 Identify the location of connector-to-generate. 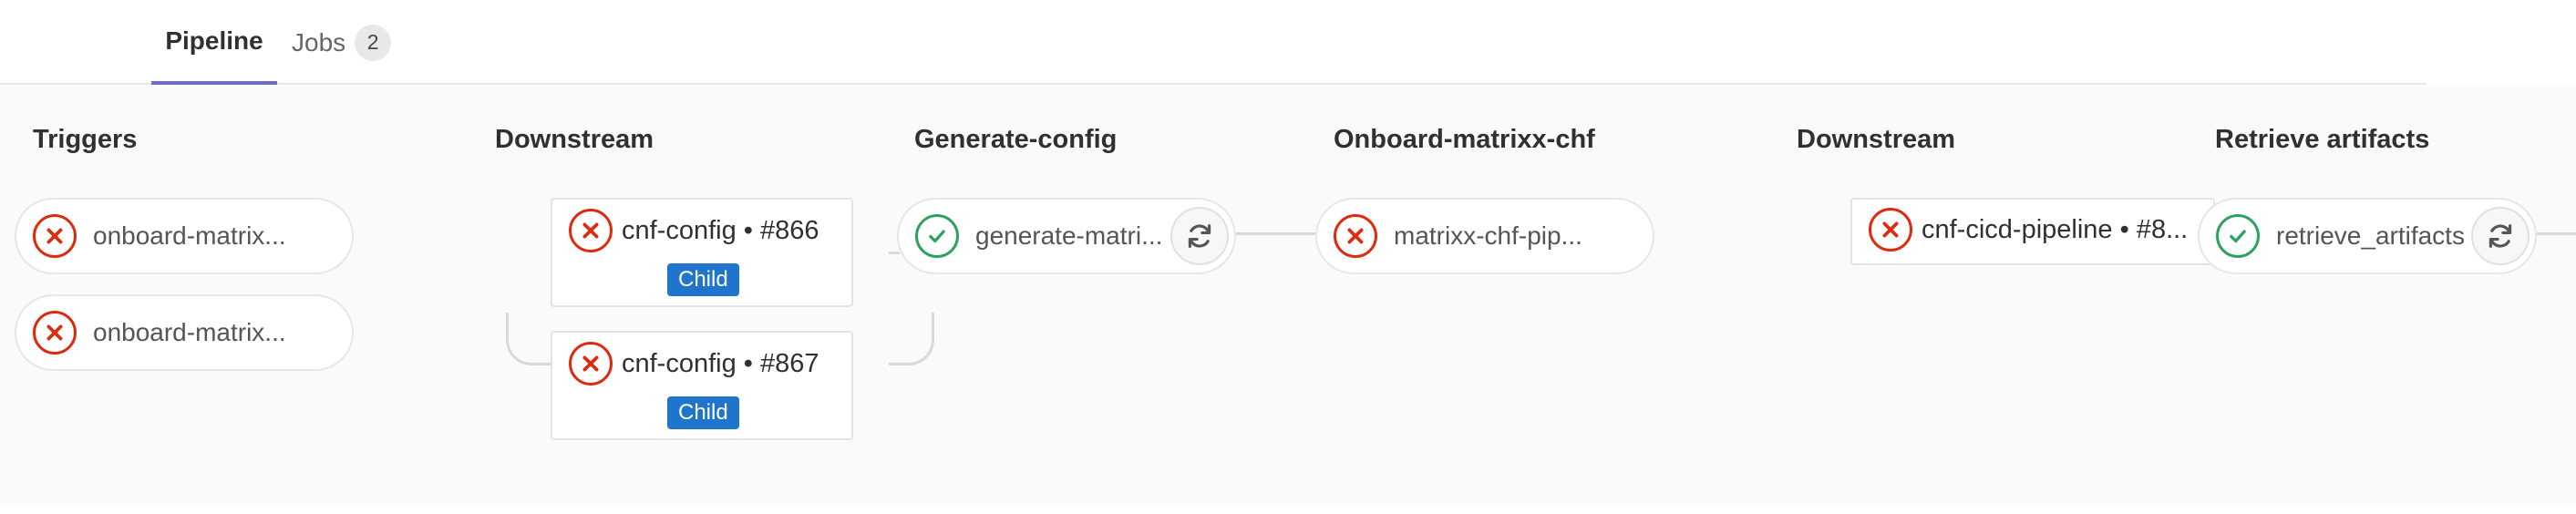
(894, 253).